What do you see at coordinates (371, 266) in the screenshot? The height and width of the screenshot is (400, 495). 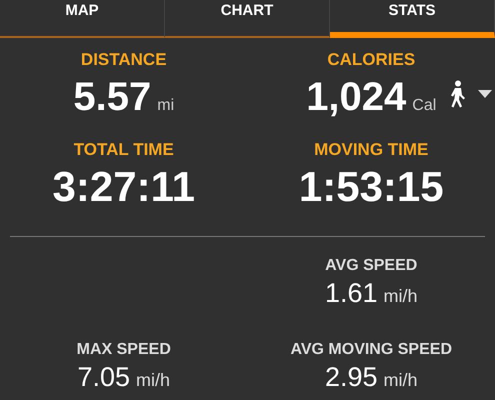 I see `stat-label: AVG SPEED` at bounding box center [371, 266].